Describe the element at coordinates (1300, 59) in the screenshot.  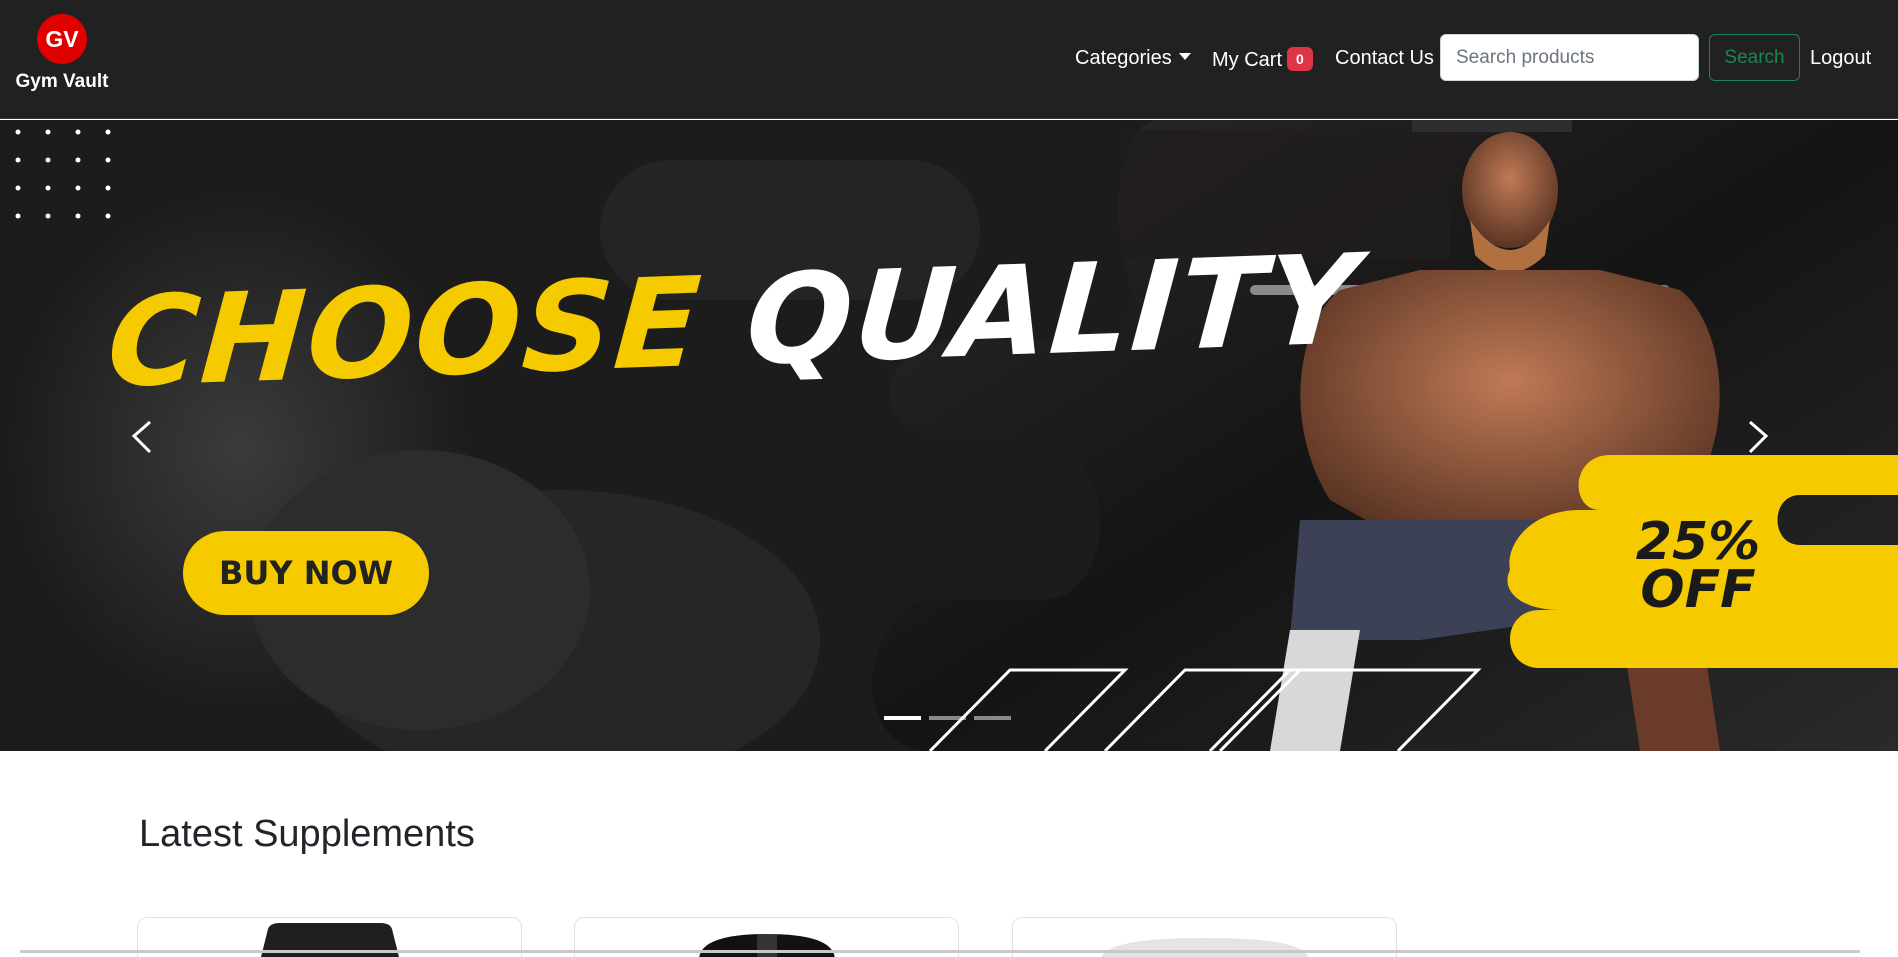
I see `cart-count-badge: 0` at that location.